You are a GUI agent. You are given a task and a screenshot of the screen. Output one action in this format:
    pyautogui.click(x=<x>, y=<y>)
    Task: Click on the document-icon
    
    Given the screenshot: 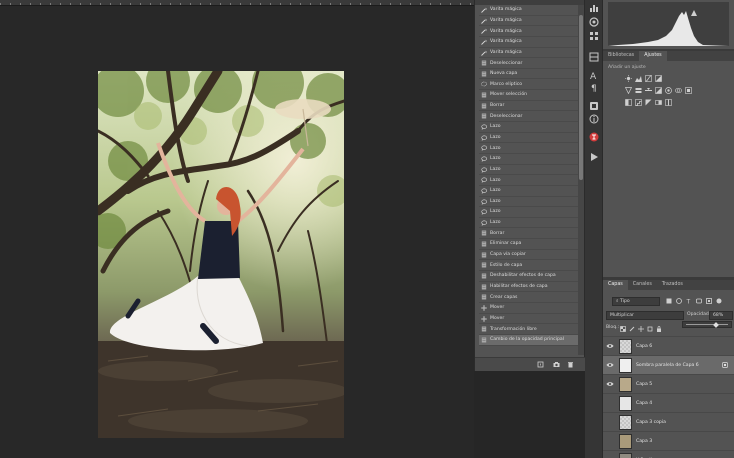 What is the action you would take?
    pyautogui.click(x=484, y=340)
    